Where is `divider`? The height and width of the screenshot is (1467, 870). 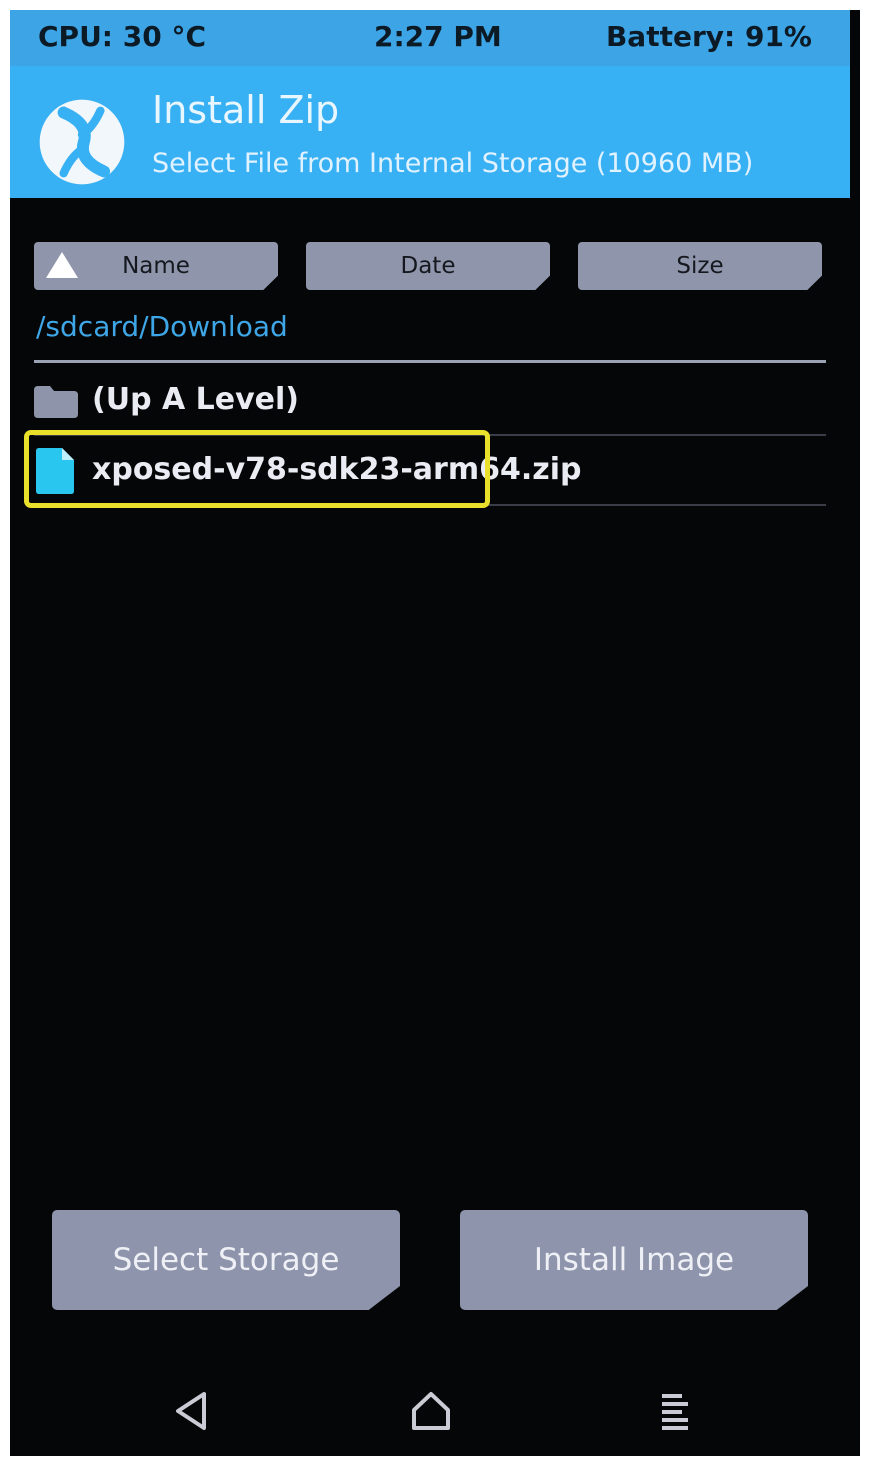 divider is located at coordinates (430, 361).